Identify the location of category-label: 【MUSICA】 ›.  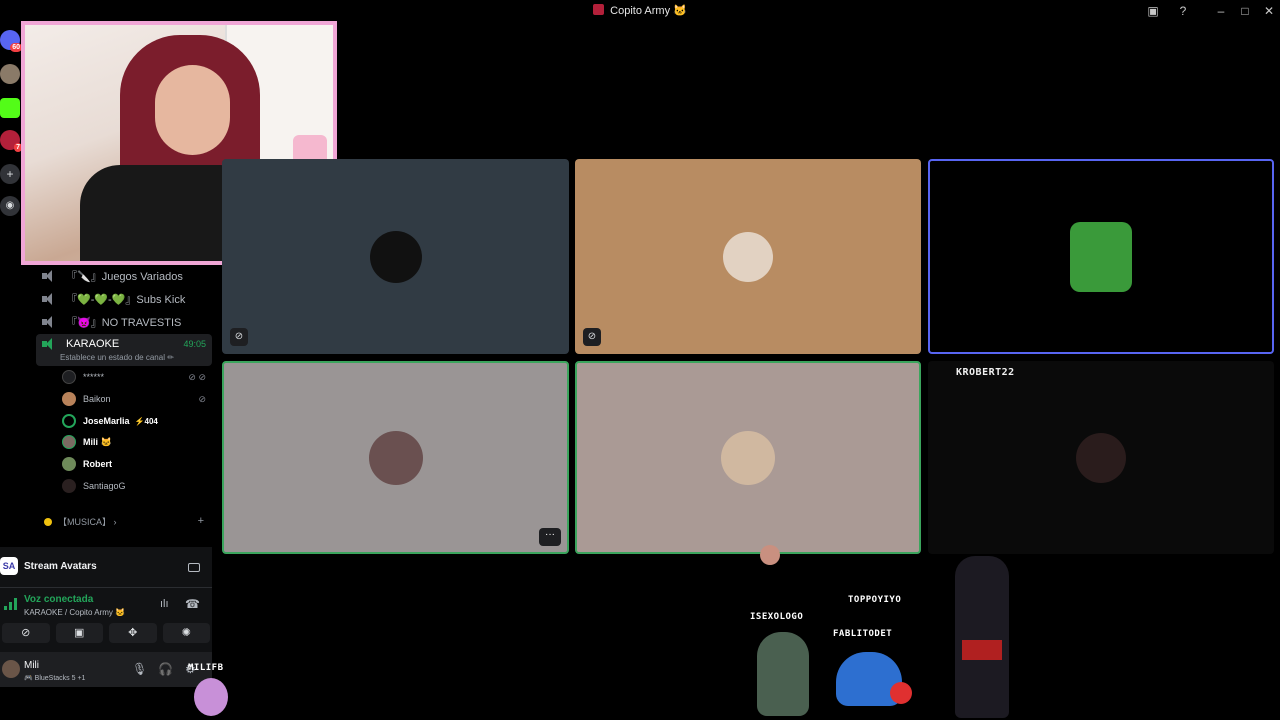
(87, 522).